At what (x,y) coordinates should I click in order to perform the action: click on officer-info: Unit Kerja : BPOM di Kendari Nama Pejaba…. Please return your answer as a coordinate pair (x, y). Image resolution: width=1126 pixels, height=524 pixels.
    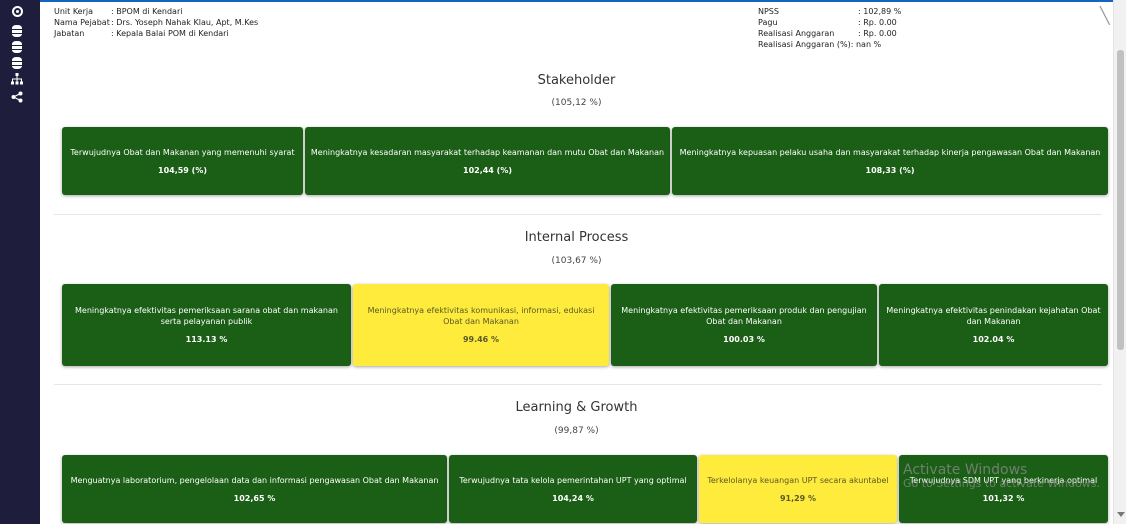
    Looking at the image, I should click on (194, 22).